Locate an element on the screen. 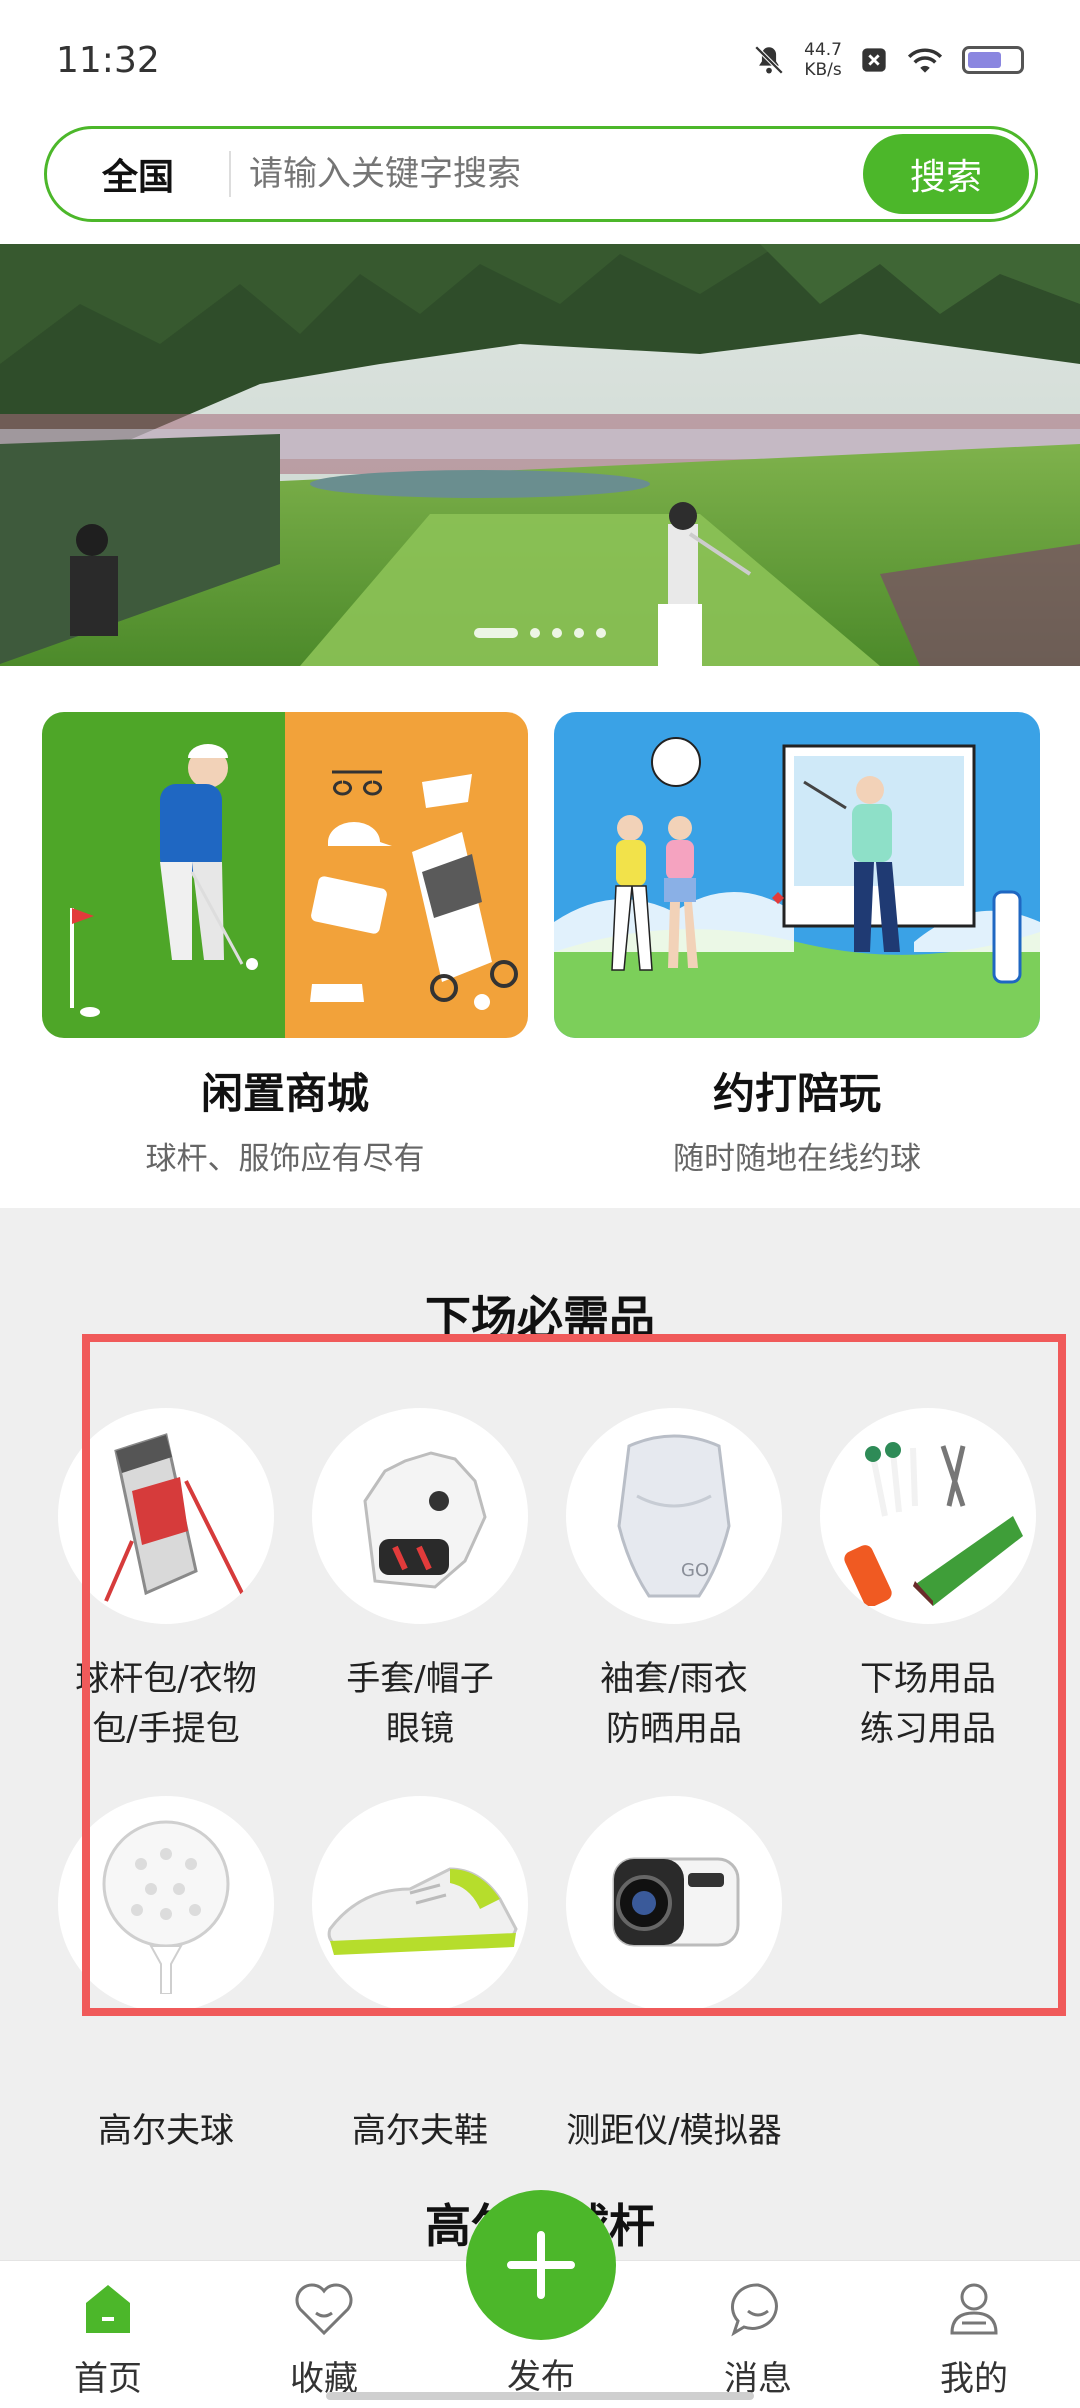 This screenshot has height=2408, width=1080. carousel-indicator is located at coordinates (540, 633).